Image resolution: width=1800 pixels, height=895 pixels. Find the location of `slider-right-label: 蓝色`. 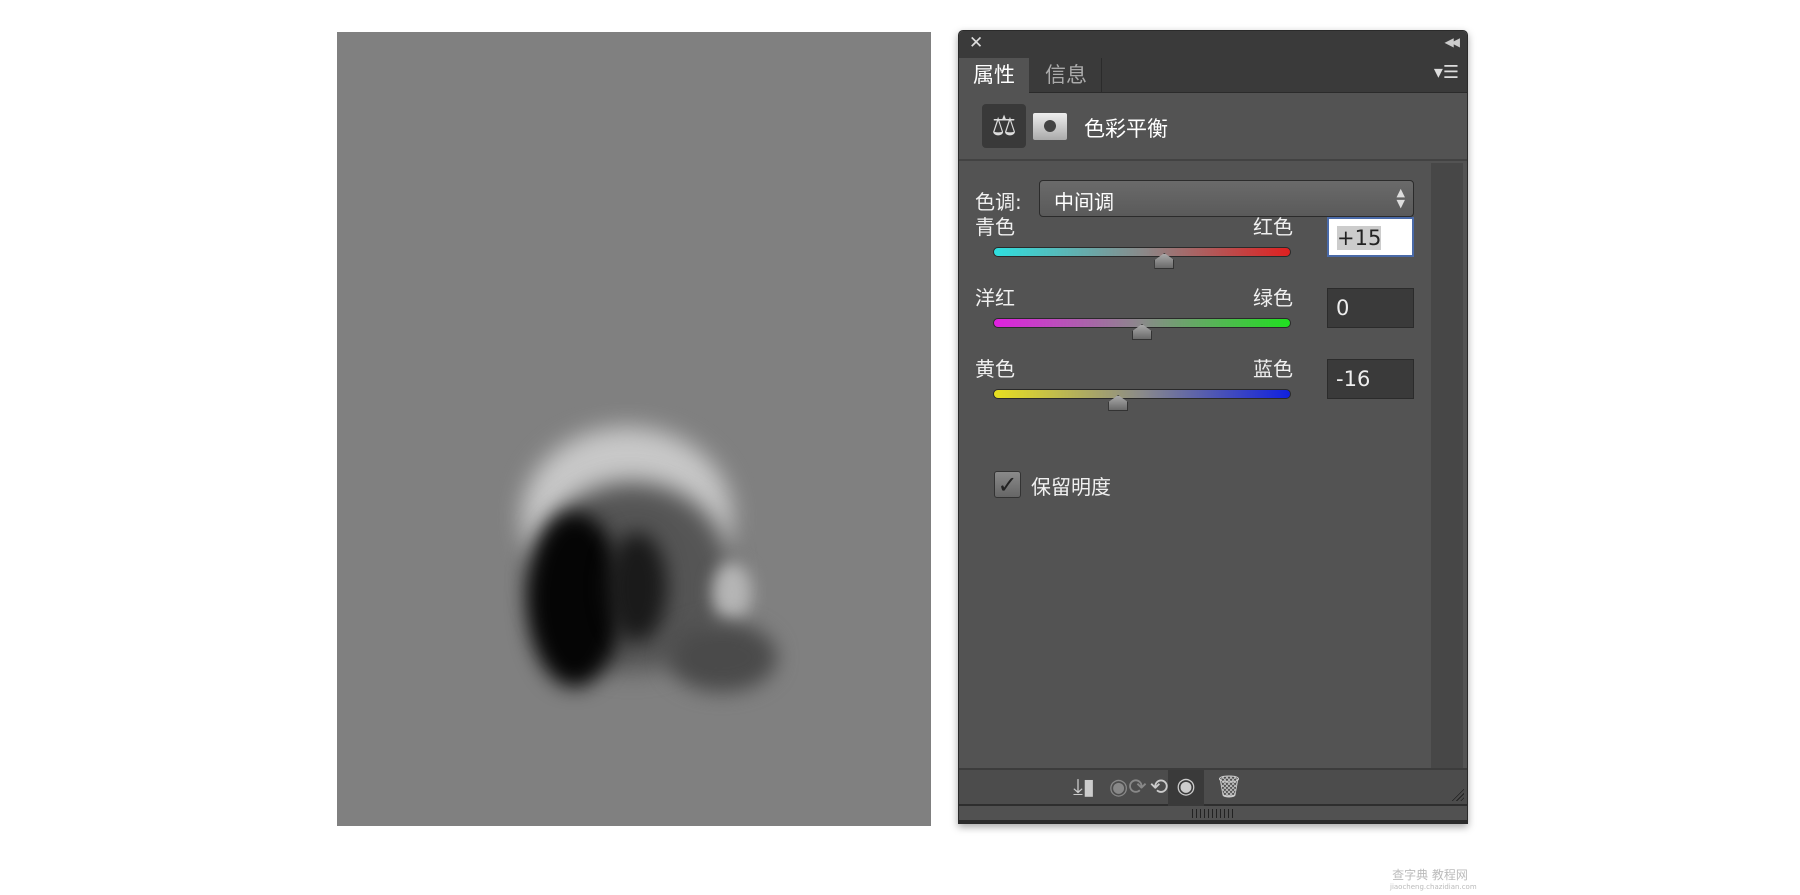

slider-right-label: 蓝色 is located at coordinates (1273, 369).